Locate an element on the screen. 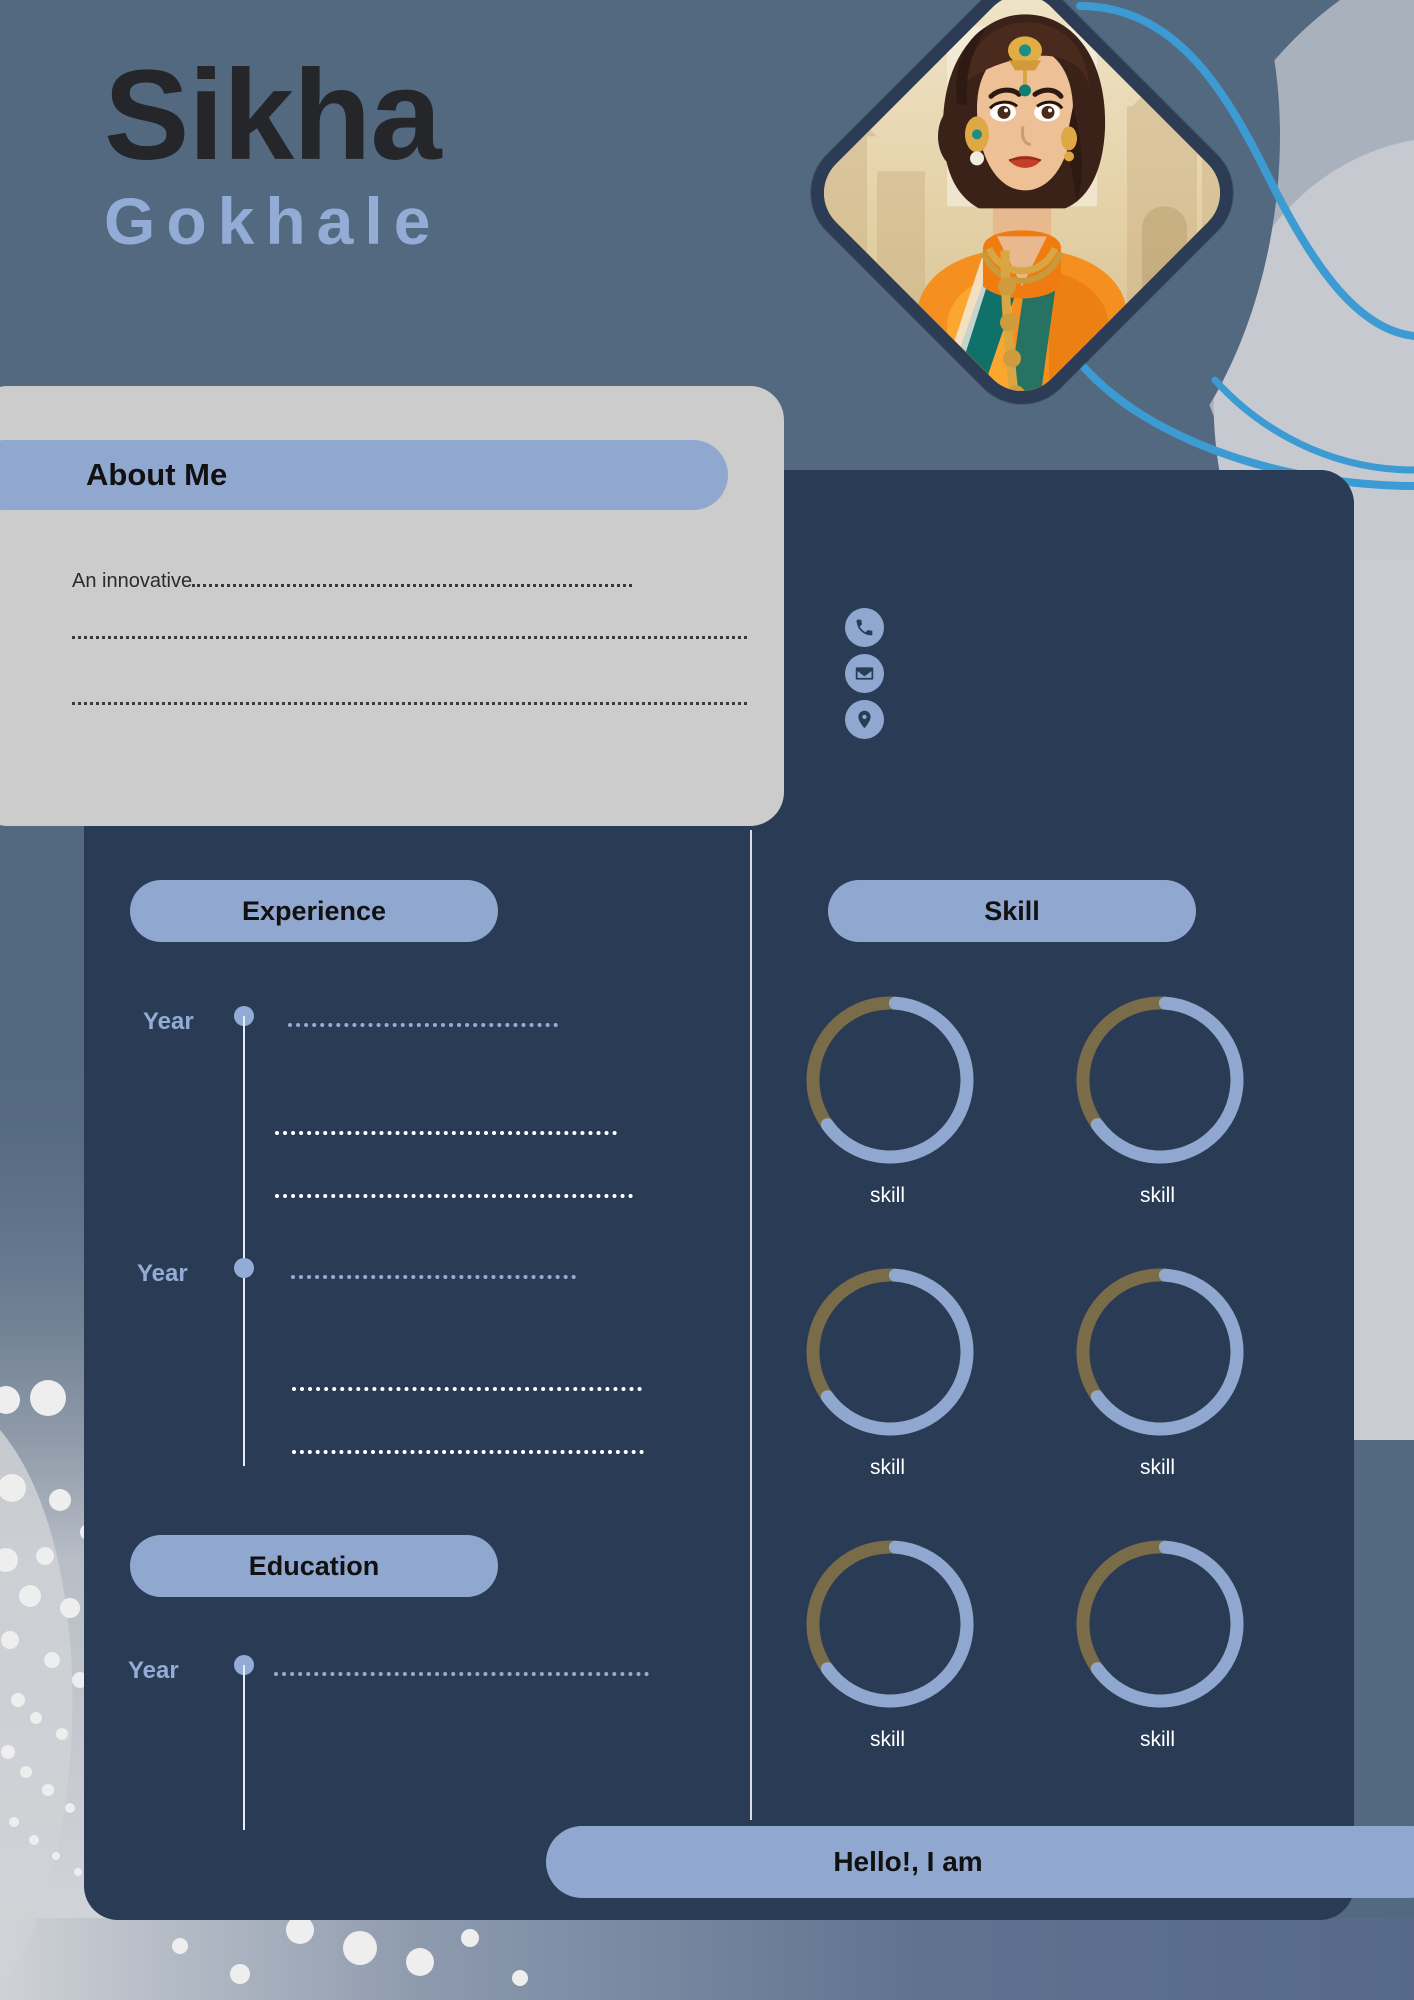  experience-year-2: Year is located at coordinates (162, 1273).